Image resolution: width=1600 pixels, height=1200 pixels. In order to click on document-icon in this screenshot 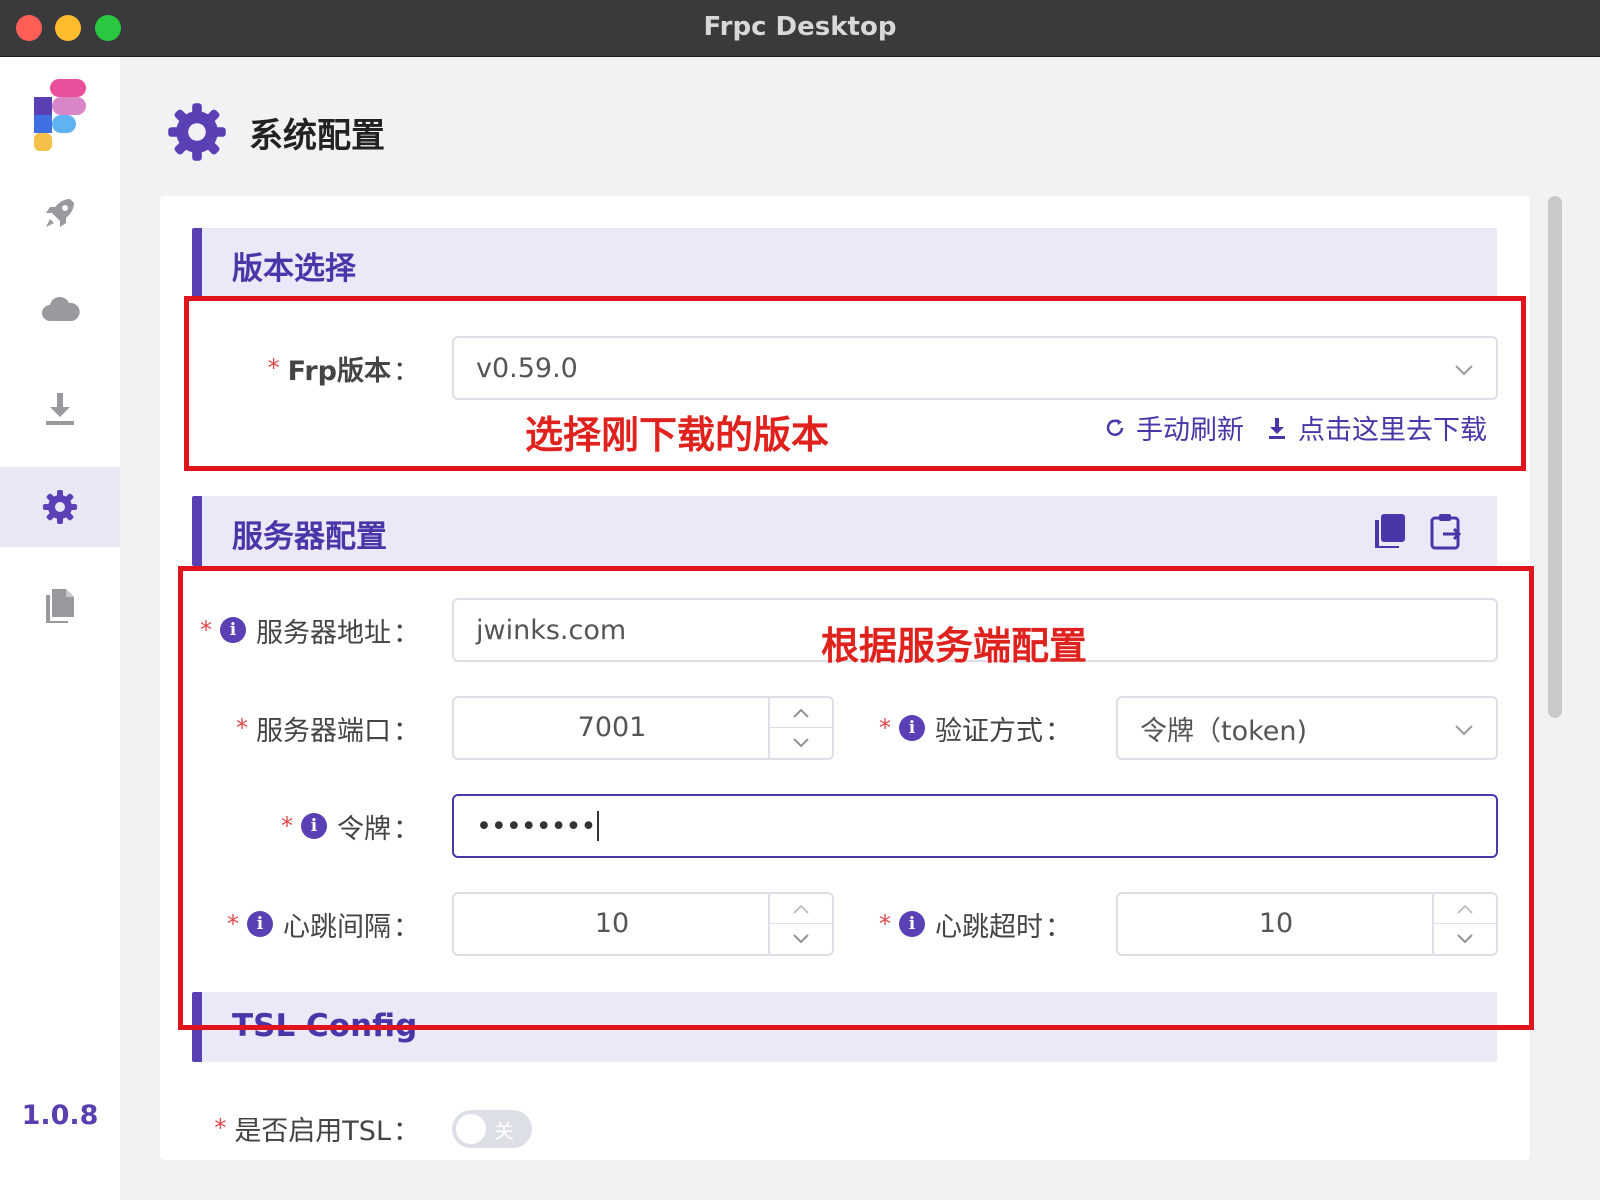, I will do `click(60, 606)`.